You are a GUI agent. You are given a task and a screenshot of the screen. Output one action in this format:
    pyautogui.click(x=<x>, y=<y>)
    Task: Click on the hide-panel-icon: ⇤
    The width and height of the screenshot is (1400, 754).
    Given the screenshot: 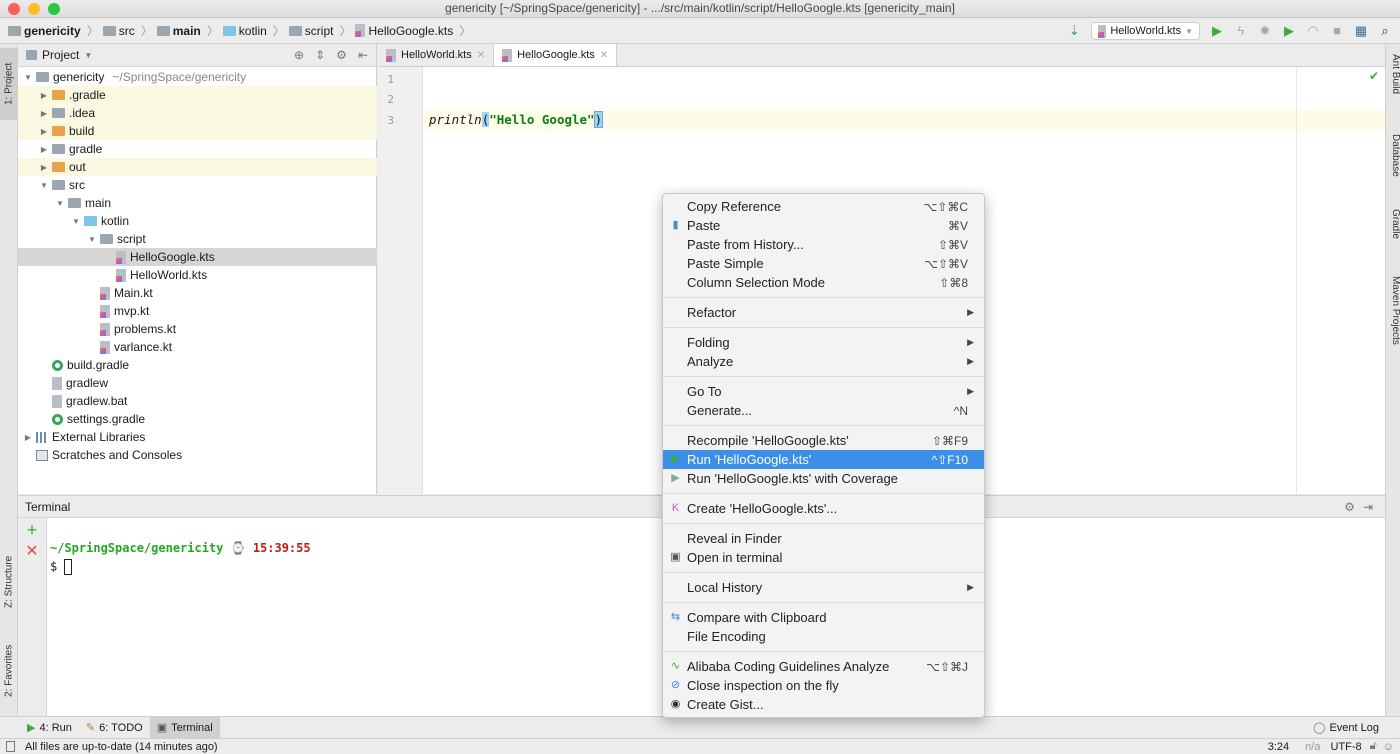 What is the action you would take?
    pyautogui.click(x=363, y=55)
    